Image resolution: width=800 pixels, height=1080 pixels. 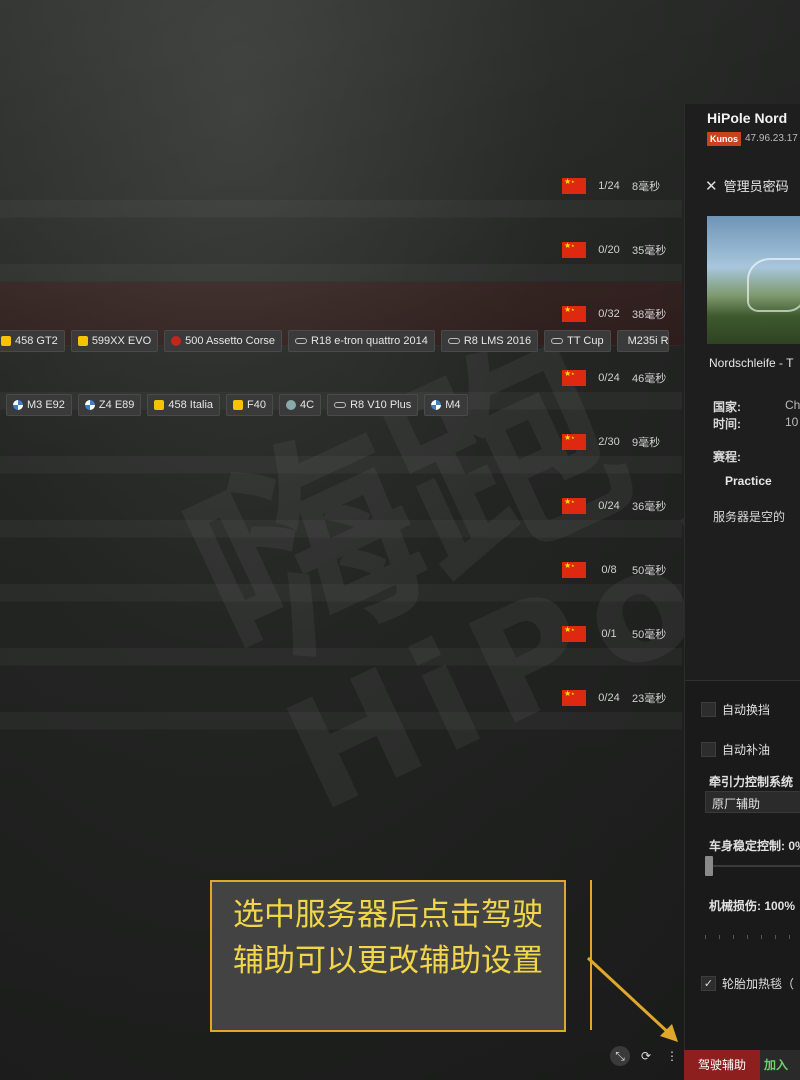 What do you see at coordinates (341, 634) in the screenshot?
I see `server-row: 0/1 50毫秒` at bounding box center [341, 634].